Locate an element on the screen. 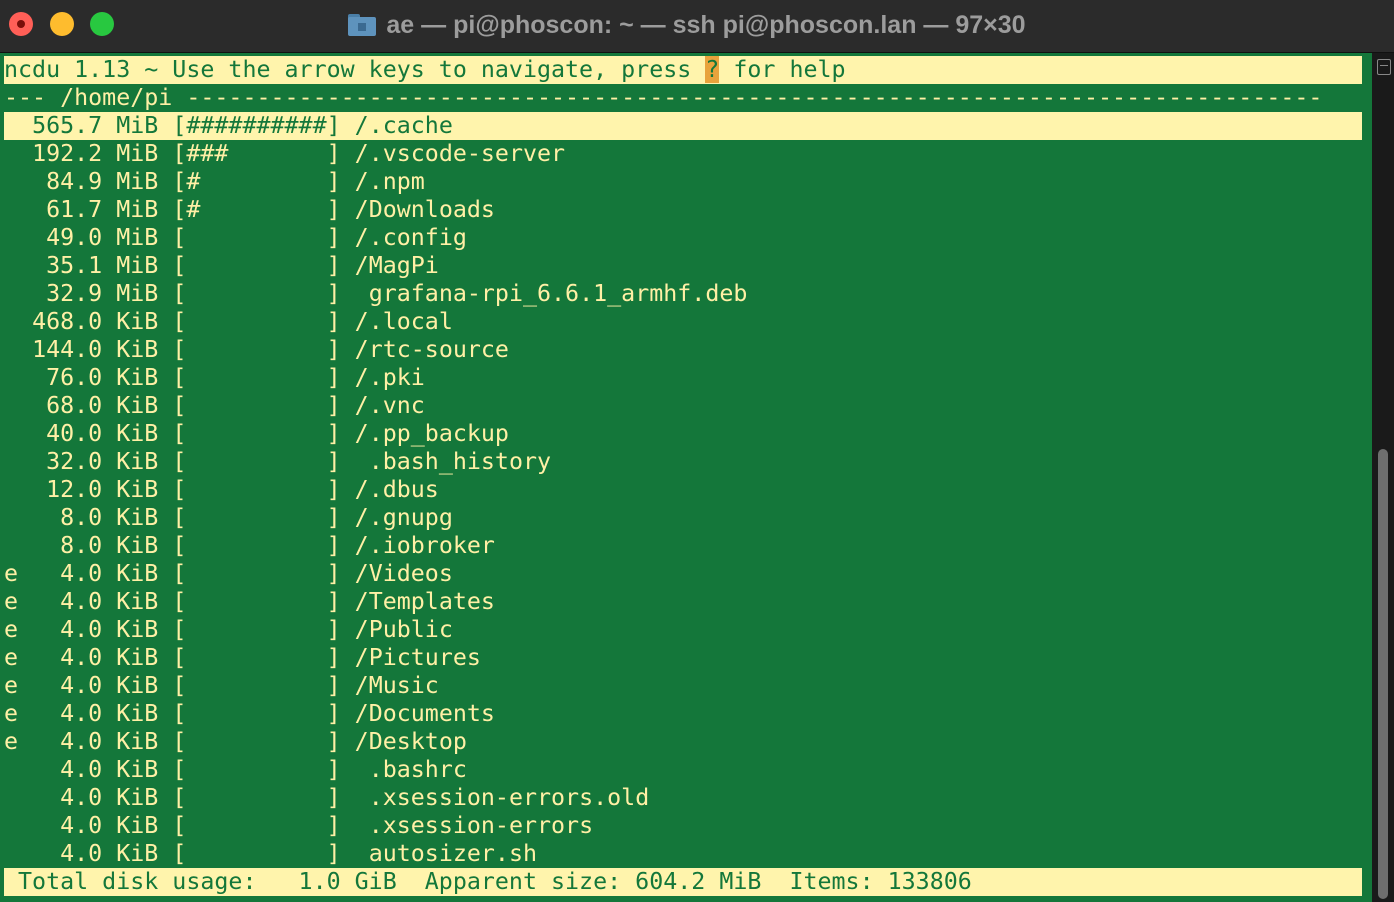  row-size: 49.0 MiB is located at coordinates (102, 237).